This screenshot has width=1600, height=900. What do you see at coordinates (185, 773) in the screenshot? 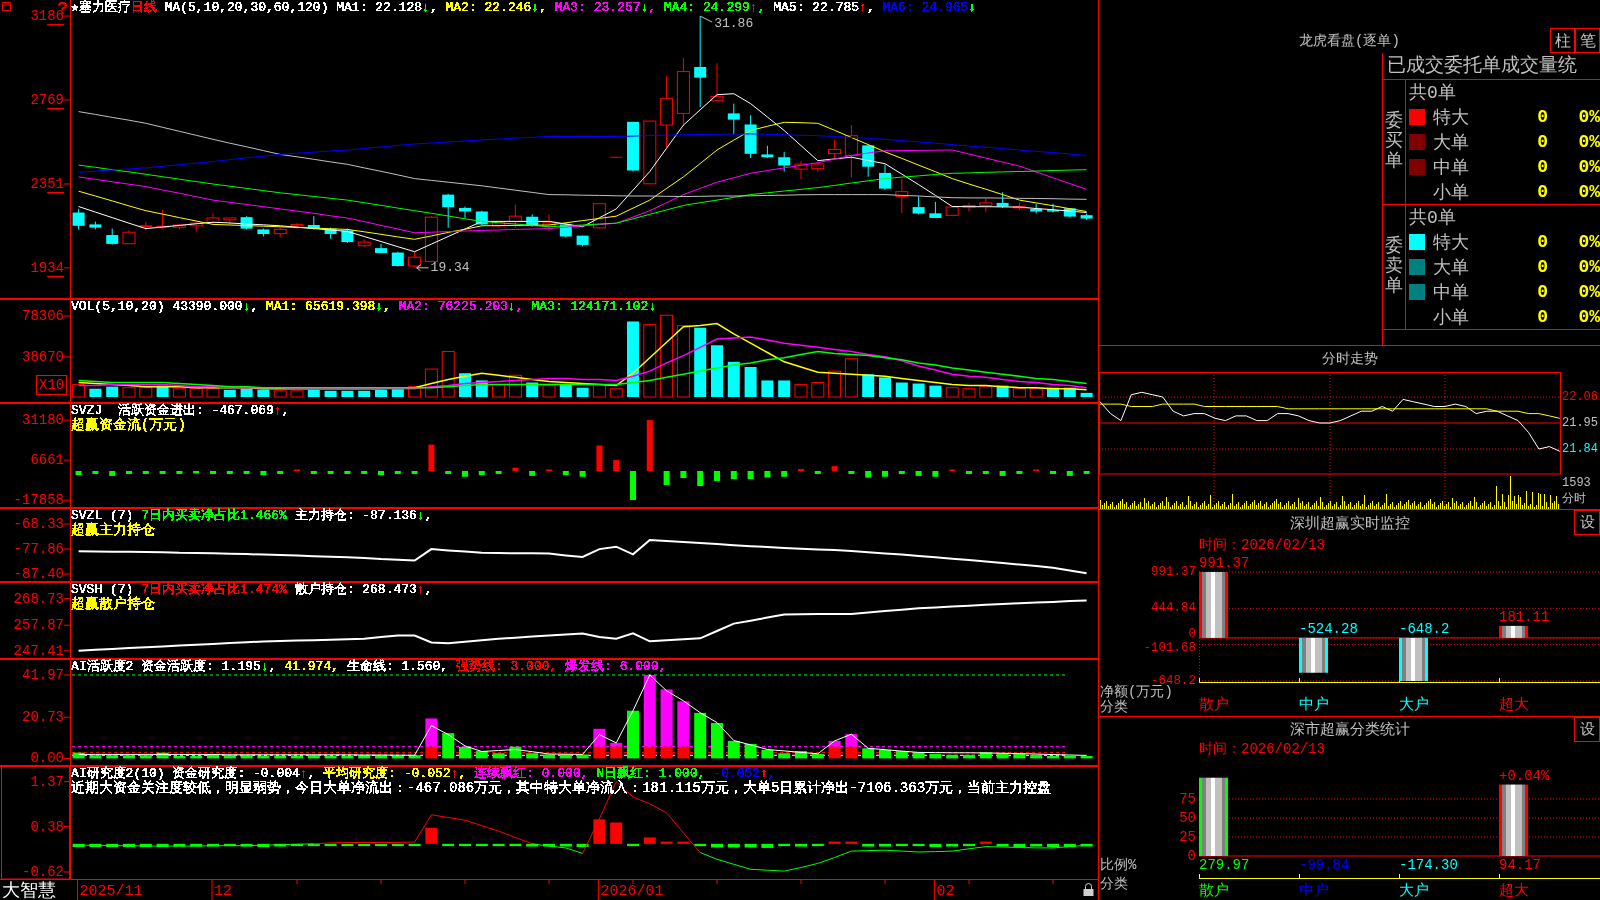
I see `legend-text: AI研究度2(10) 资金研究度: -0.004` at bounding box center [185, 773].